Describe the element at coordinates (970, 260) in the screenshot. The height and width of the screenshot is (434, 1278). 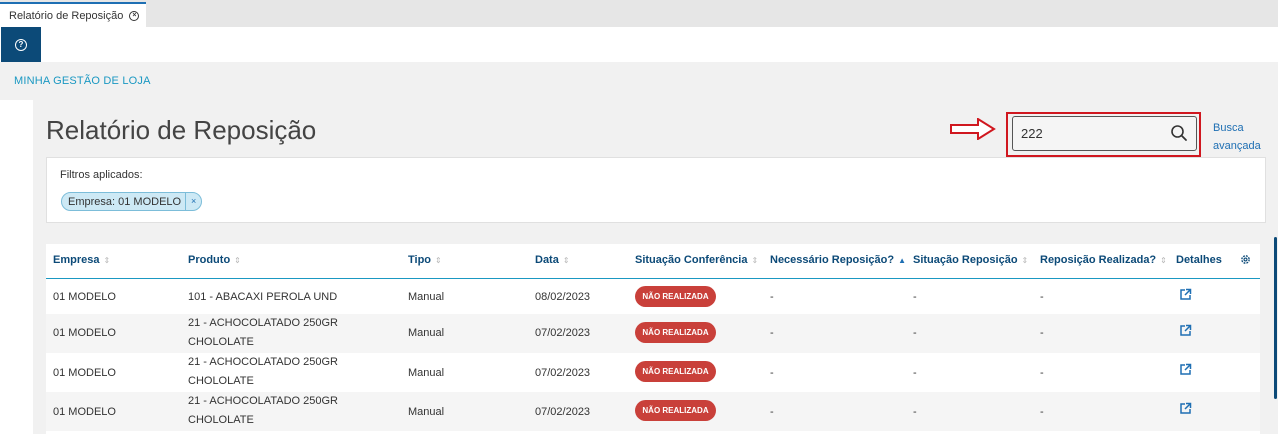
I see `column-header-situacao-reposicao: Situação Reposição ⇕` at that location.